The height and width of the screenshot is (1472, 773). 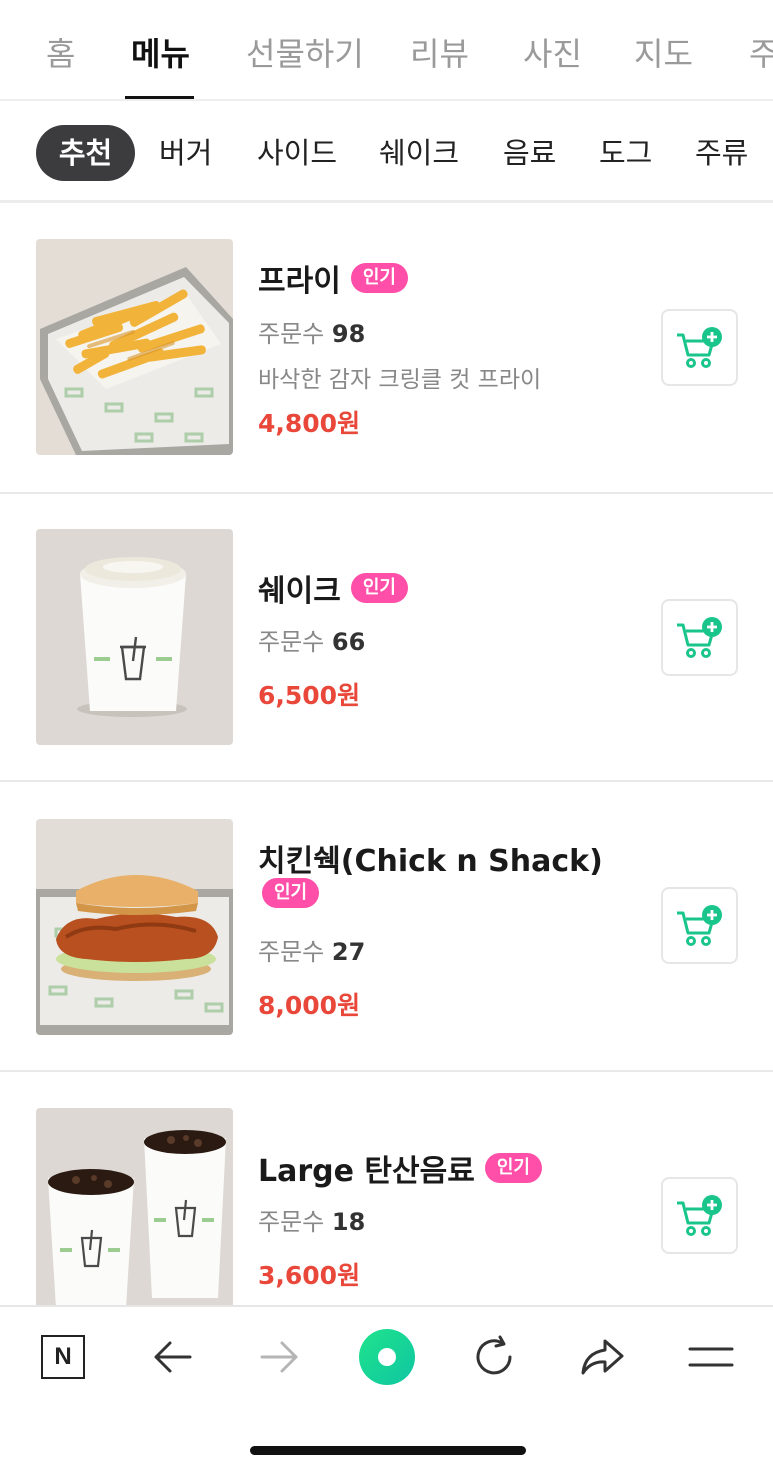 I want to click on order-count-value: 66, so click(x=348, y=642).